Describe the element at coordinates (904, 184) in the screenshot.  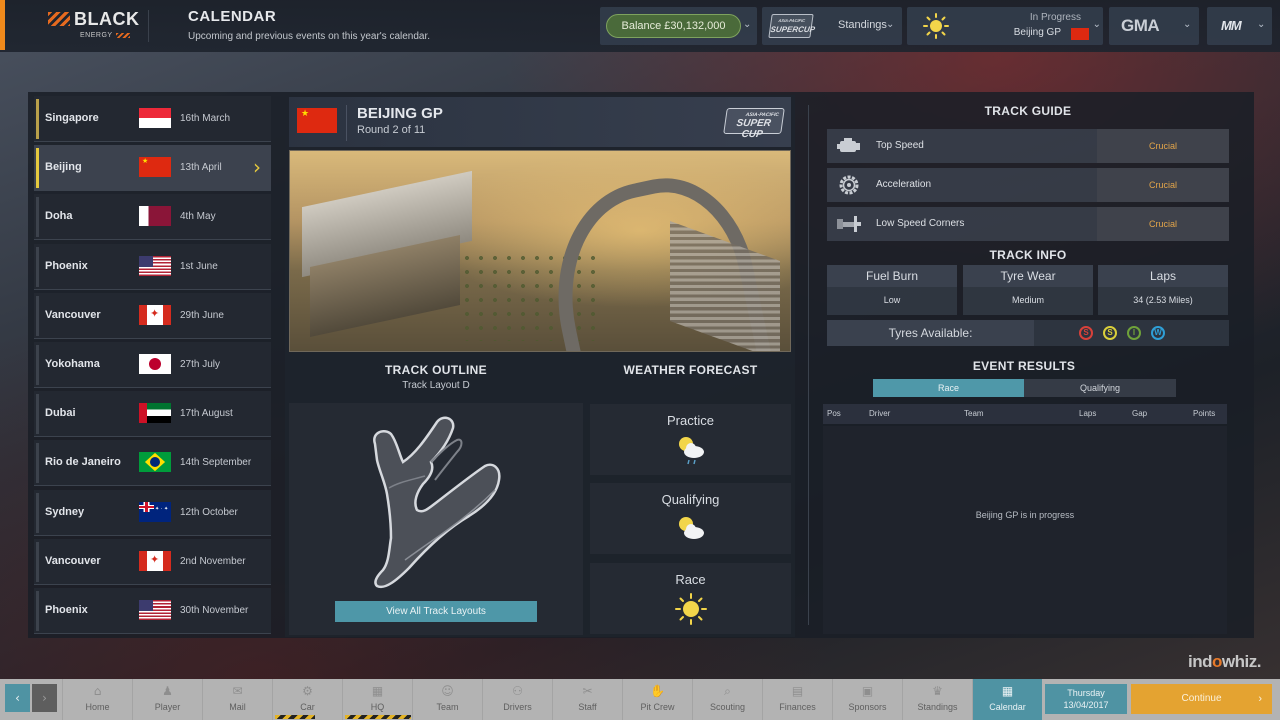
I see `guide-label: Acceleration` at that location.